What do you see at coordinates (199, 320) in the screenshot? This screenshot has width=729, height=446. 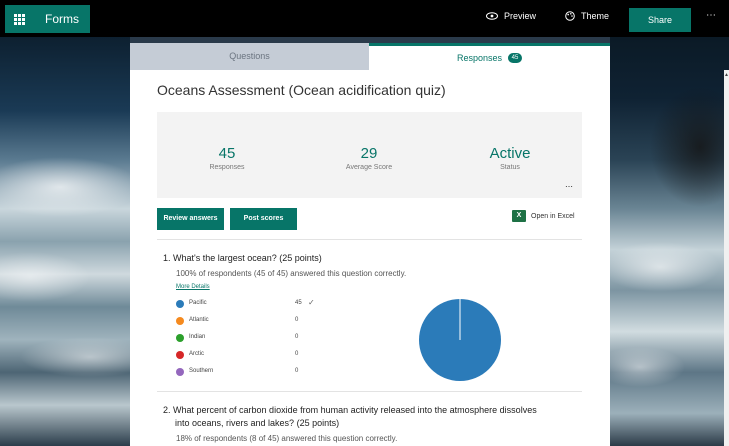 I see `option-label: Atlantic` at bounding box center [199, 320].